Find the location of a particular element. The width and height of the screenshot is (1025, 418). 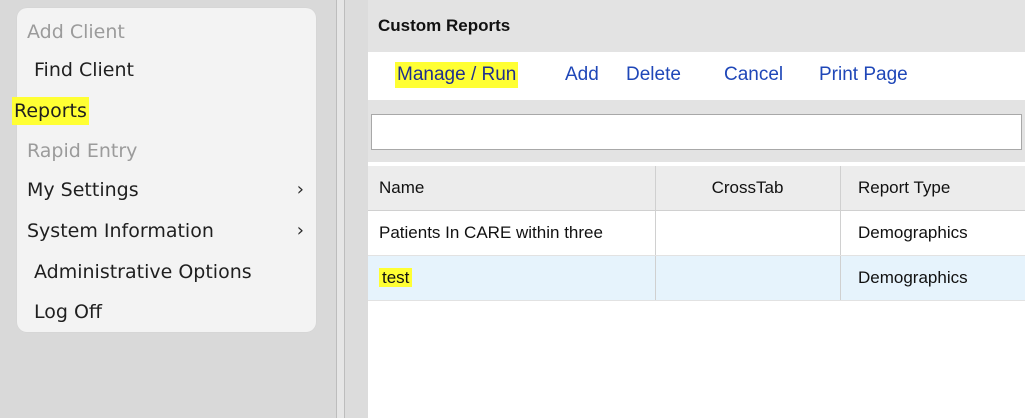

manage-run-button: Manage / Run is located at coordinates (457, 75).